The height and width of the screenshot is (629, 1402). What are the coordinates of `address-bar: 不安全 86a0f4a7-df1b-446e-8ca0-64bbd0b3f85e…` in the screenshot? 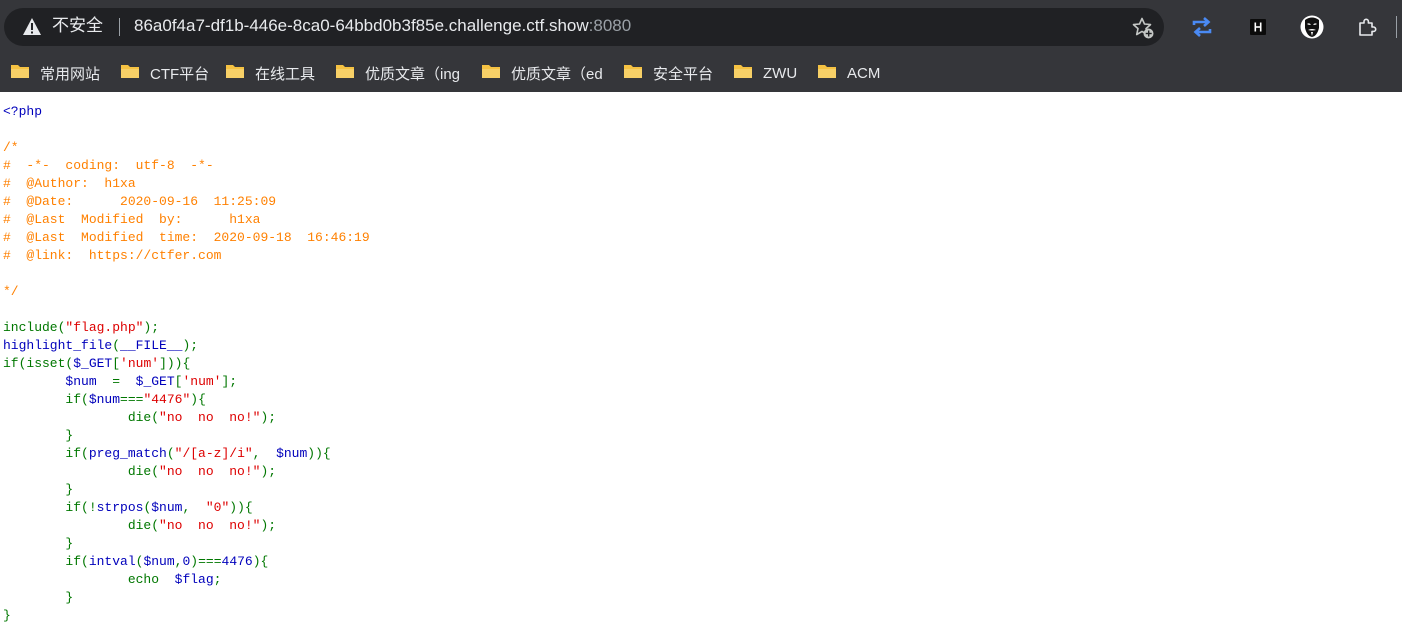 It's located at (584, 27).